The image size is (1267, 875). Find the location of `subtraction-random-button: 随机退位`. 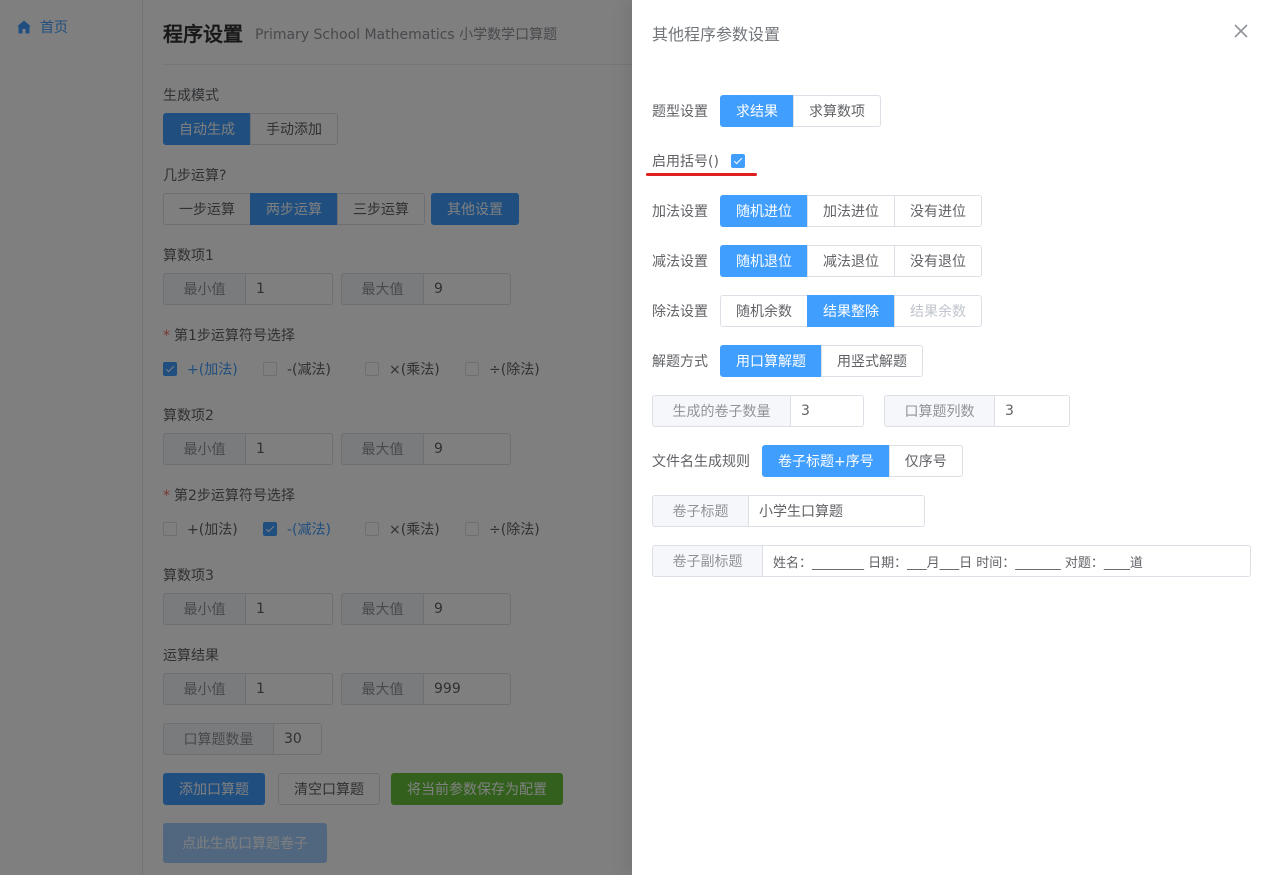

subtraction-random-button: 随机退位 is located at coordinates (764, 261).